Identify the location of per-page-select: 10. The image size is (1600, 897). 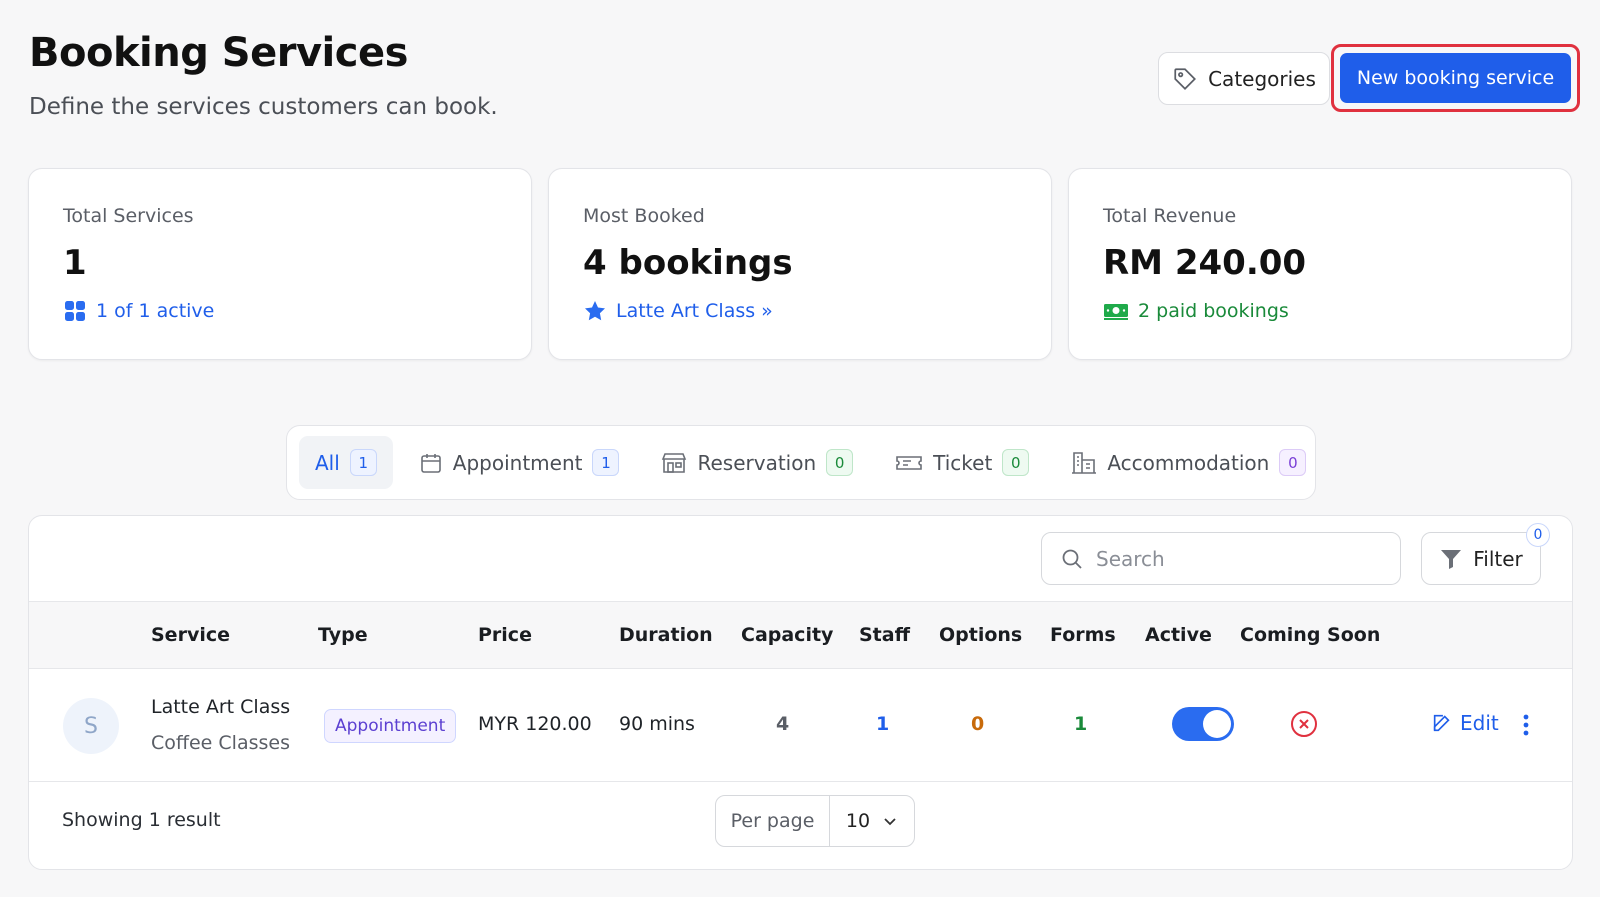
(872, 821).